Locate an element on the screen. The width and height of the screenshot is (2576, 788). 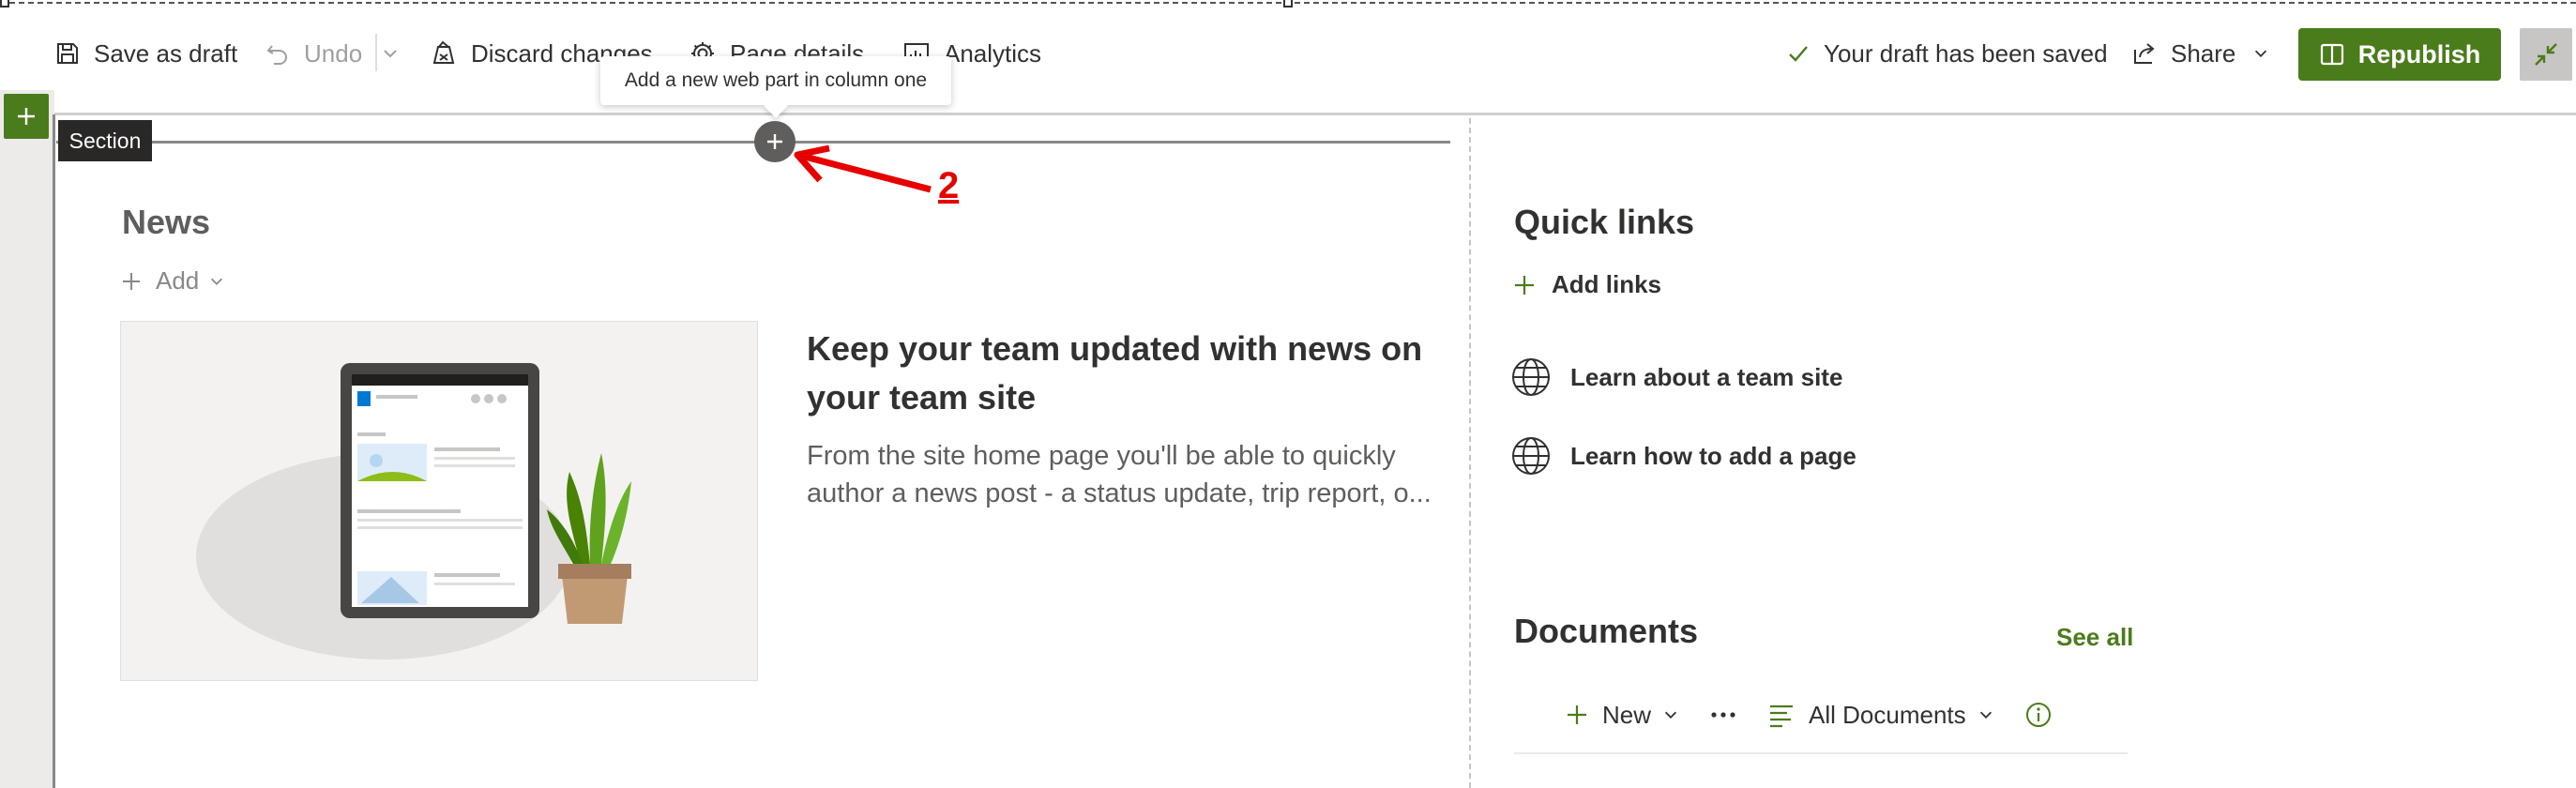
quick-link-item: Learn about a team site is located at coordinates (1676, 377).